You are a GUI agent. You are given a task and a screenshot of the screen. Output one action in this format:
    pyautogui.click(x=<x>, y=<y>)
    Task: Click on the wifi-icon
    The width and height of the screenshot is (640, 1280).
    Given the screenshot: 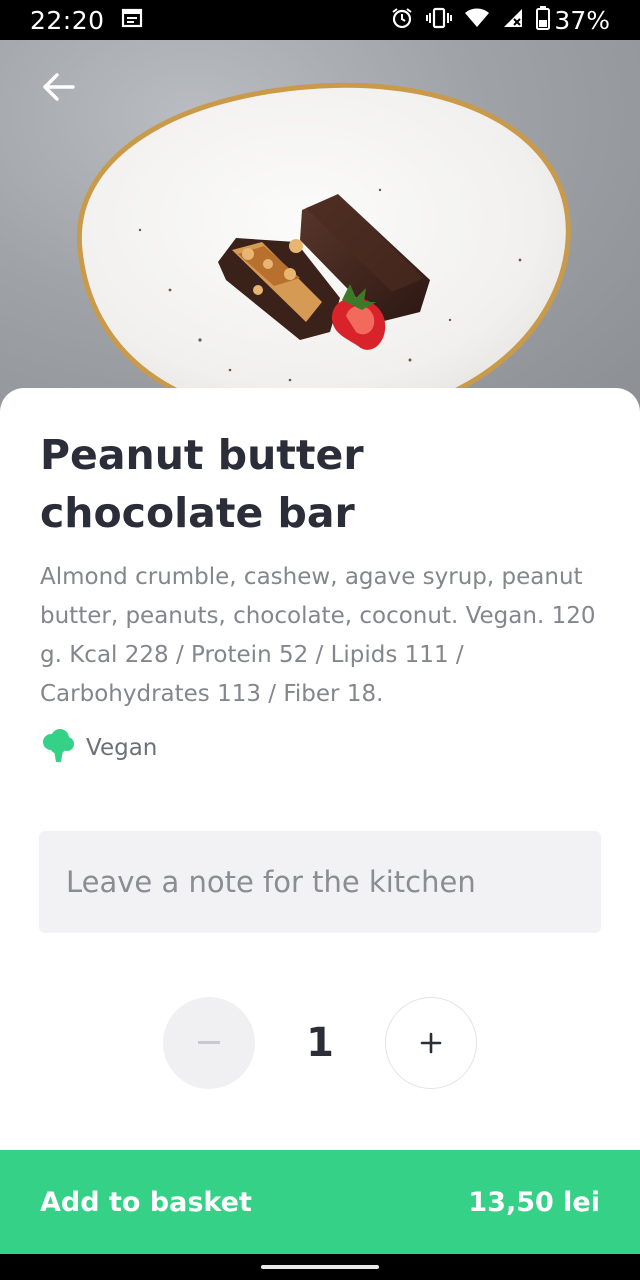 What is the action you would take?
    pyautogui.click(x=477, y=20)
    